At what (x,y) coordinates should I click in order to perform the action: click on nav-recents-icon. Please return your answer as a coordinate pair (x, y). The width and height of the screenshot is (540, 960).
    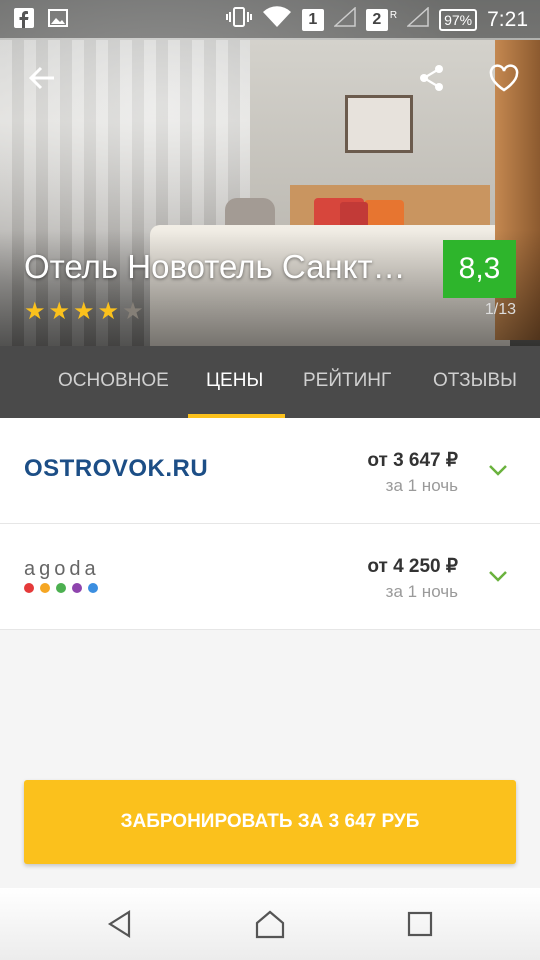
    Looking at the image, I should click on (420, 926).